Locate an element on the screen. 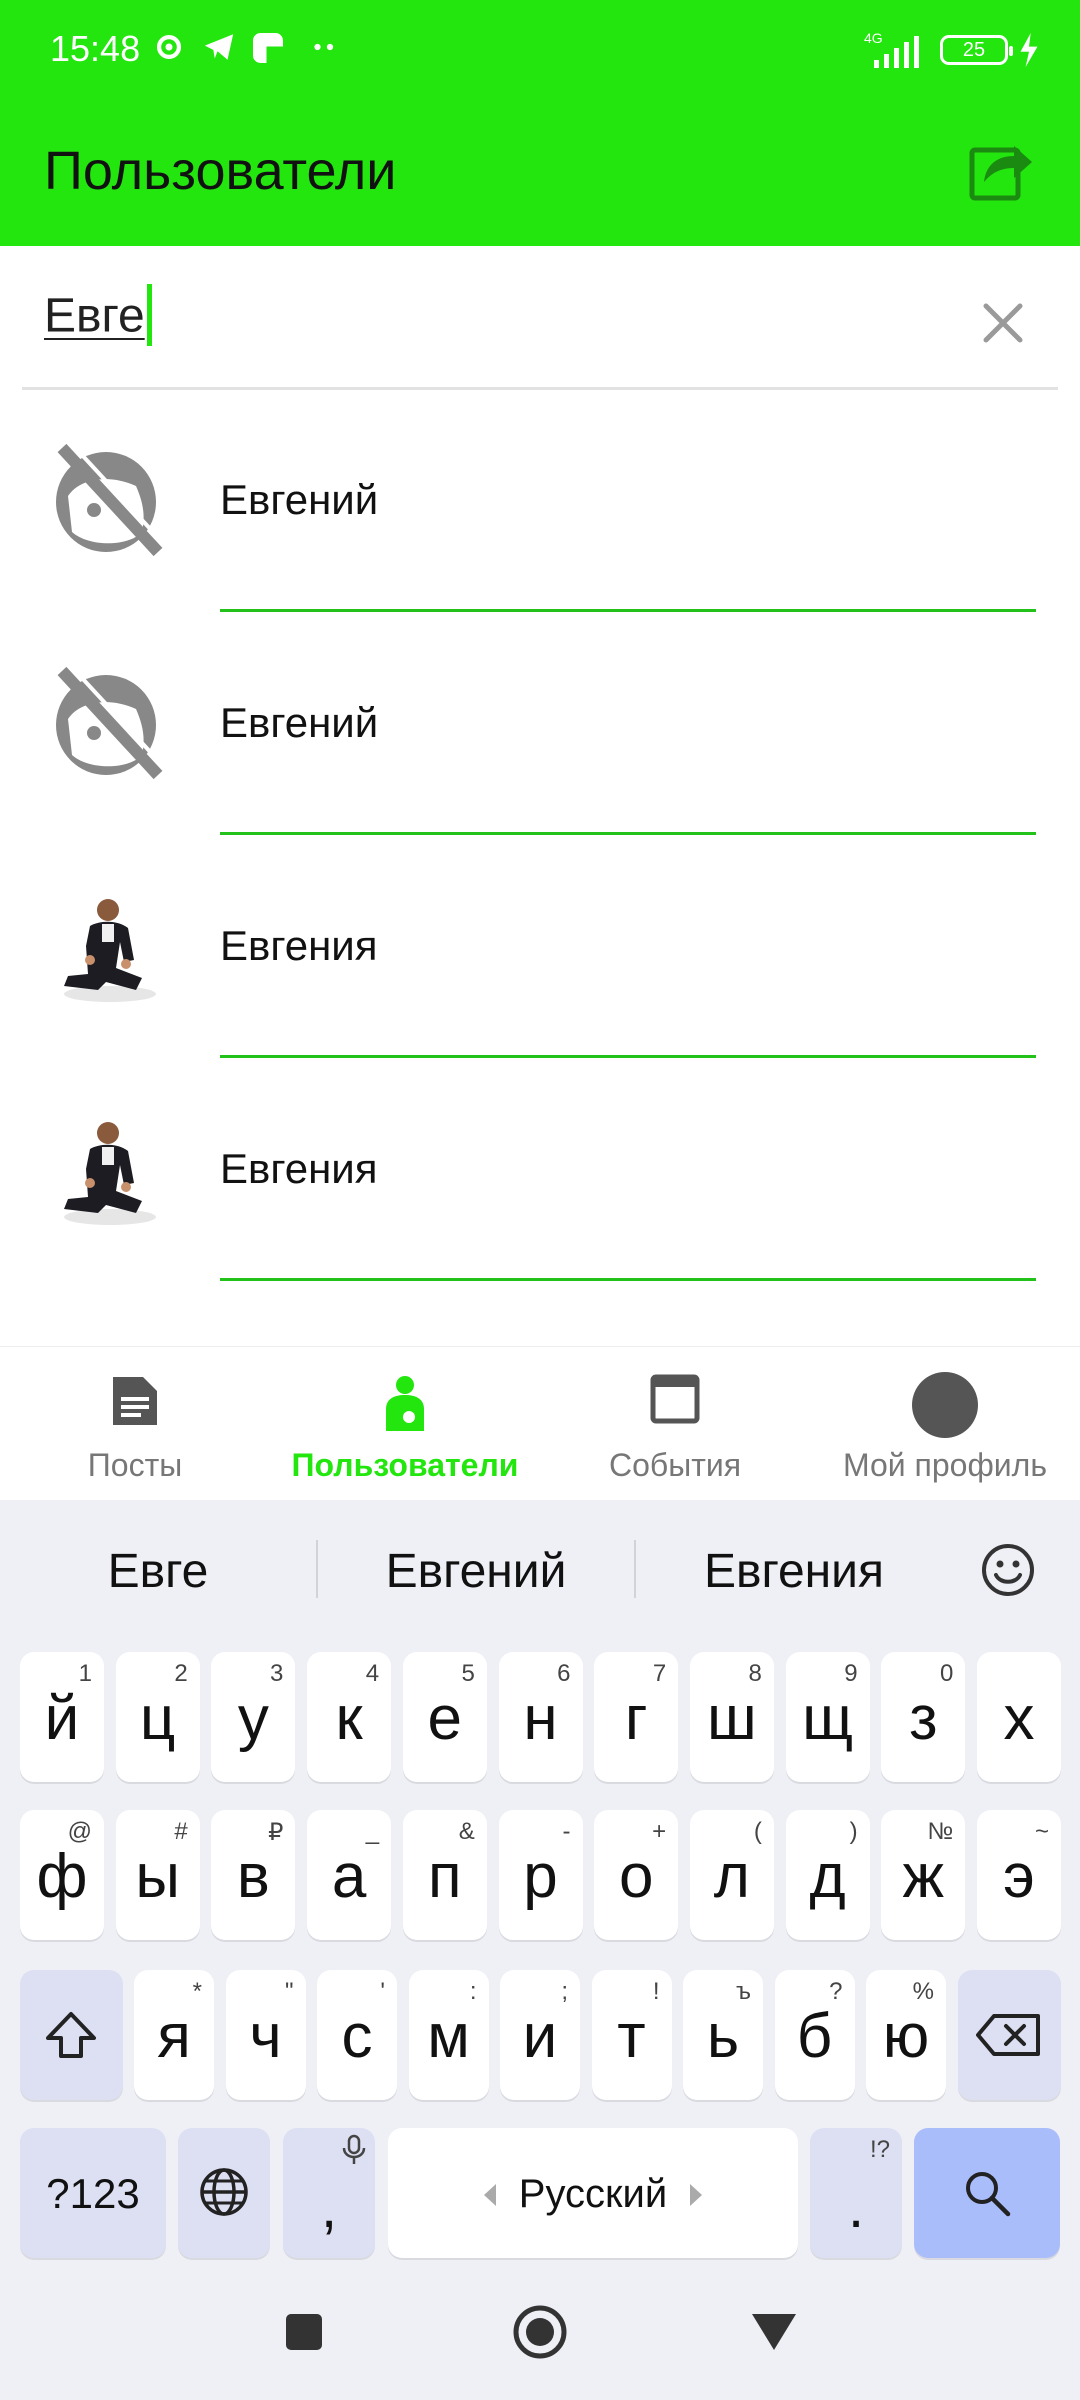 This screenshot has height=2400, width=1080. globe-icon is located at coordinates (224, 2192).